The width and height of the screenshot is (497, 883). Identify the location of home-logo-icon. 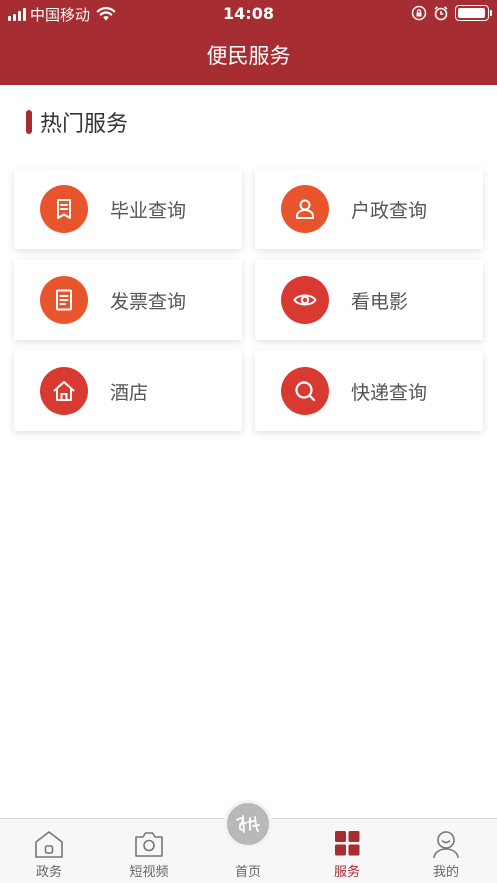
(248, 824).